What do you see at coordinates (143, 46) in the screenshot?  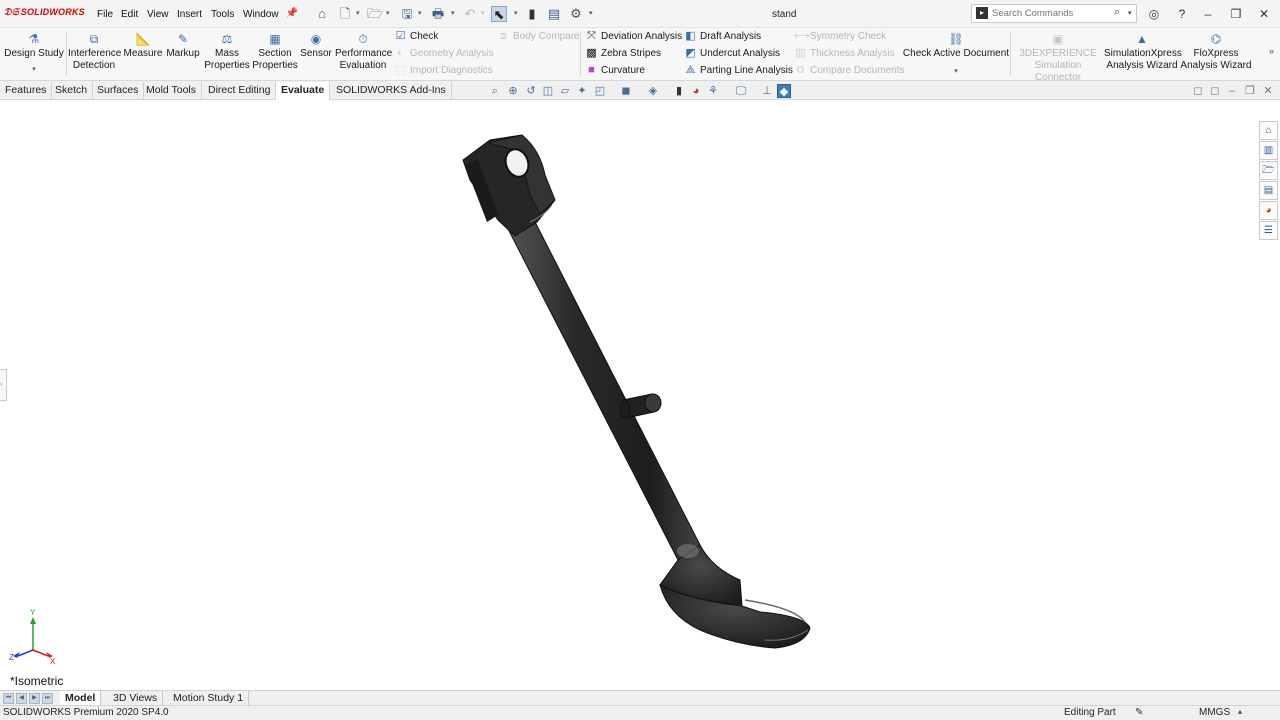 I see `measure-button: 📐 Measure` at bounding box center [143, 46].